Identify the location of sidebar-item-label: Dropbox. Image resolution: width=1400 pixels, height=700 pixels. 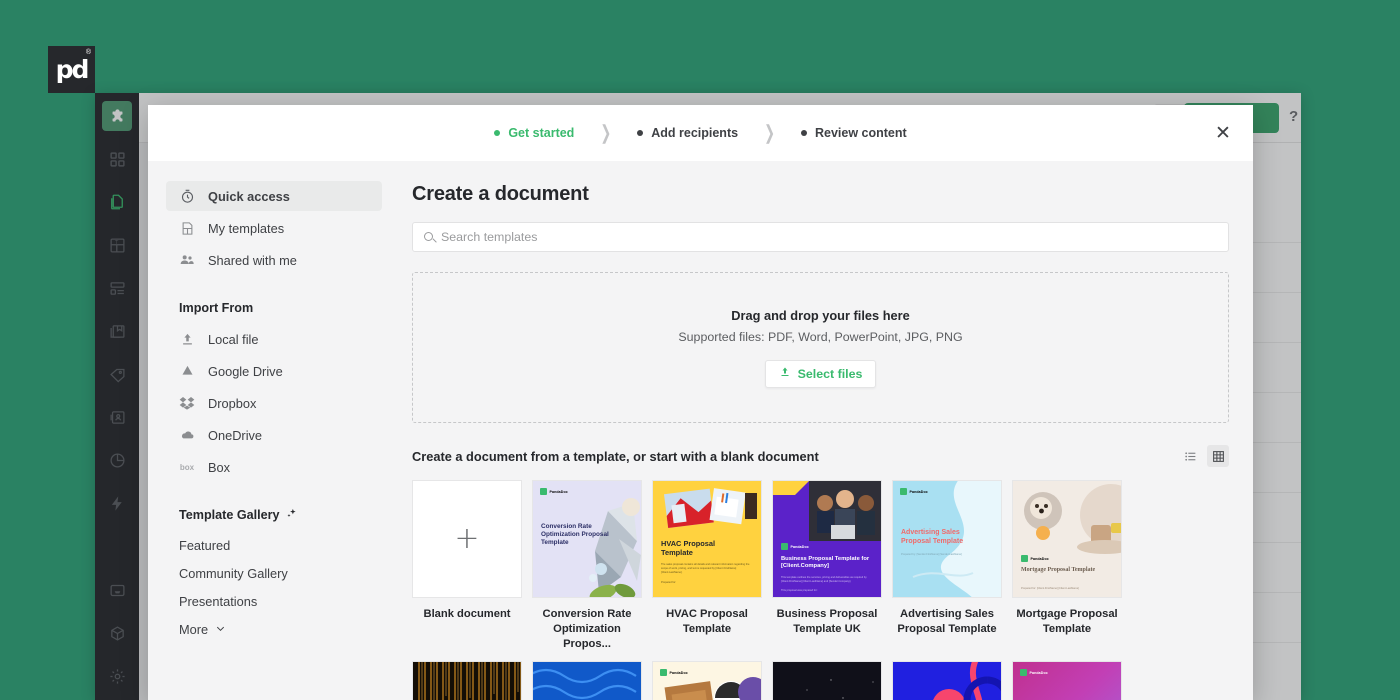
(232, 403).